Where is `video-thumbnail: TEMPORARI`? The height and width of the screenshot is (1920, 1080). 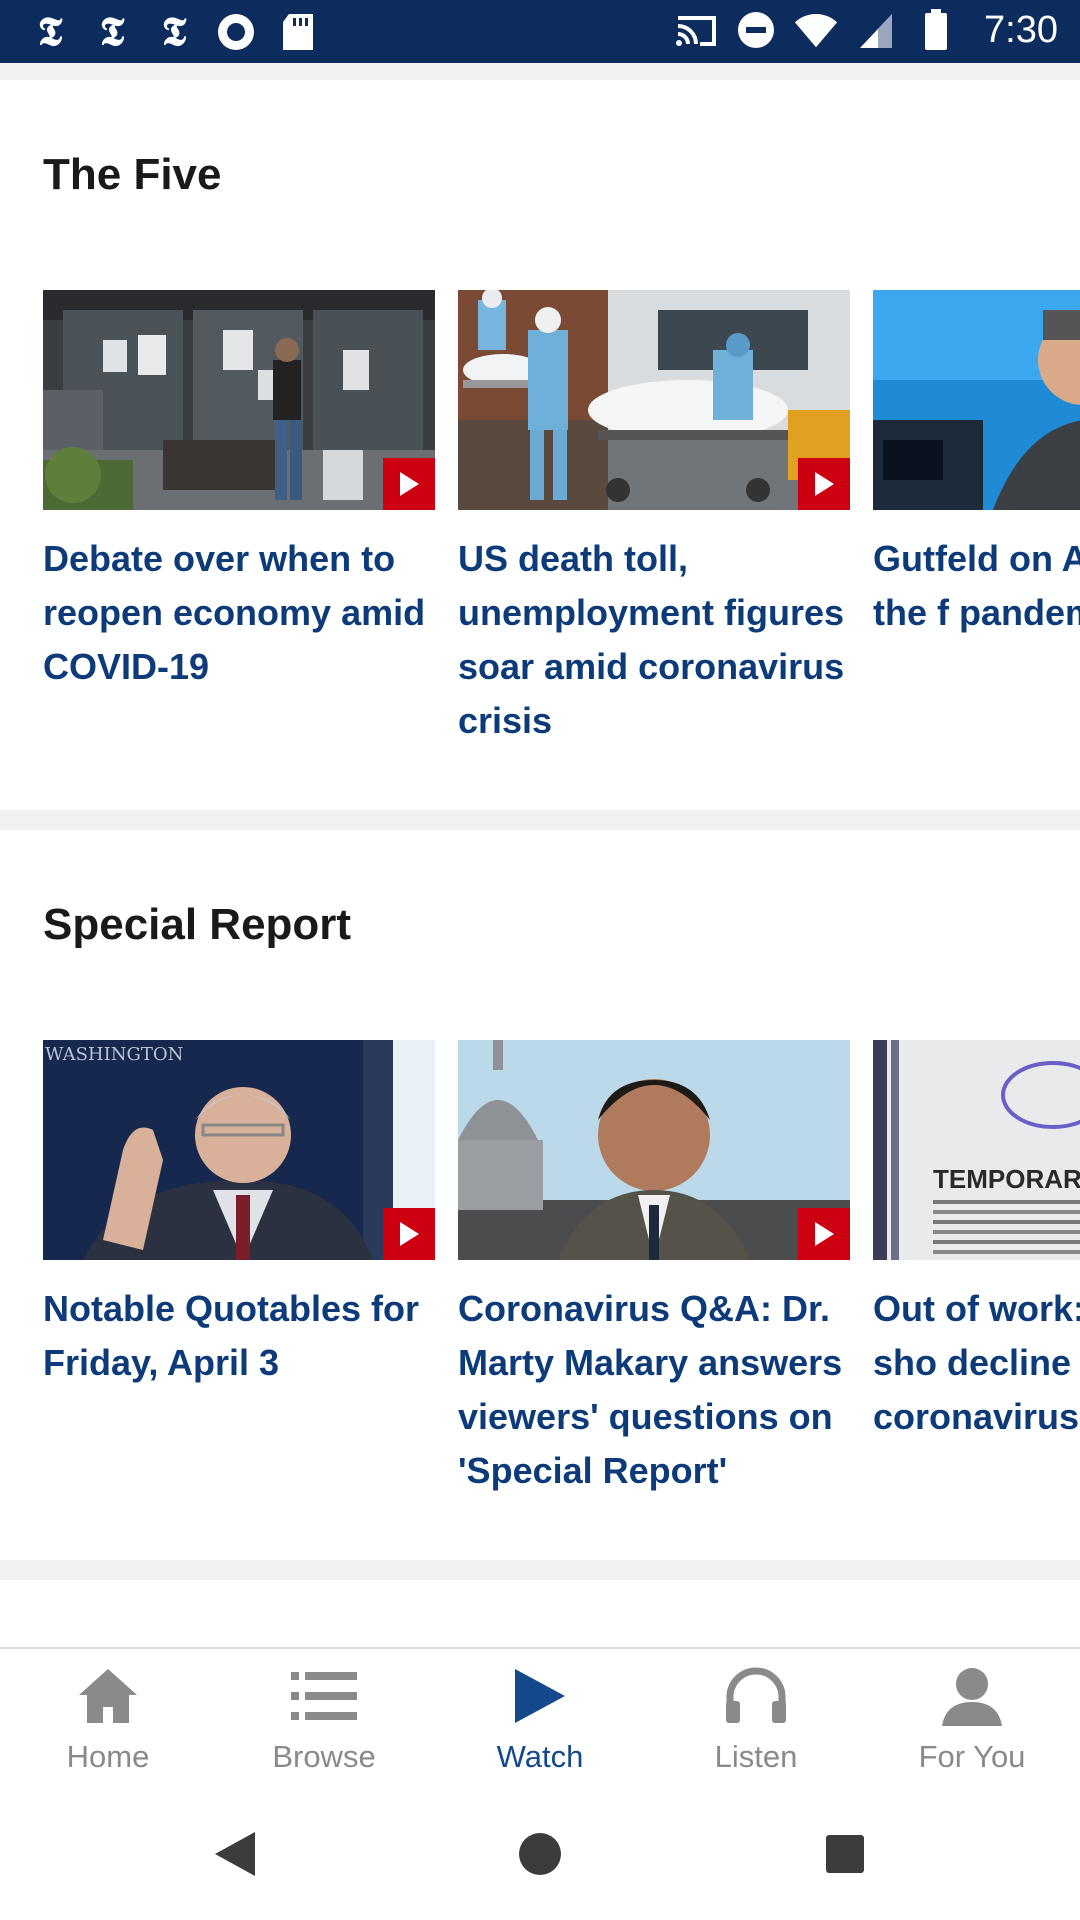
video-thumbnail: TEMPORARI is located at coordinates (976, 1150).